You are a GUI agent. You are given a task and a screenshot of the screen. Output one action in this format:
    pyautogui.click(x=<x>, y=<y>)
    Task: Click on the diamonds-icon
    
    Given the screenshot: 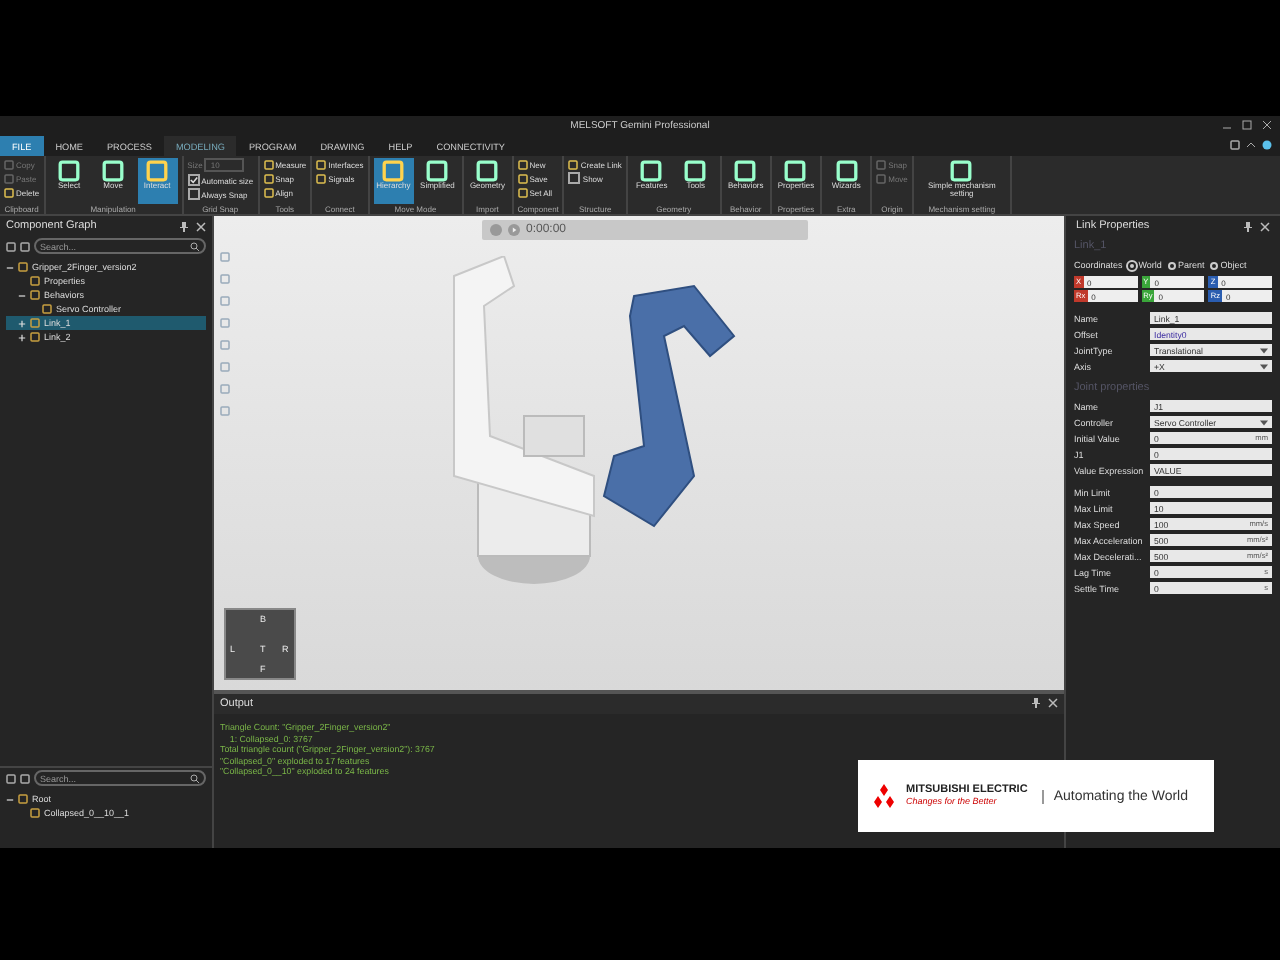 What is the action you would take?
    pyautogui.click(x=884, y=796)
    